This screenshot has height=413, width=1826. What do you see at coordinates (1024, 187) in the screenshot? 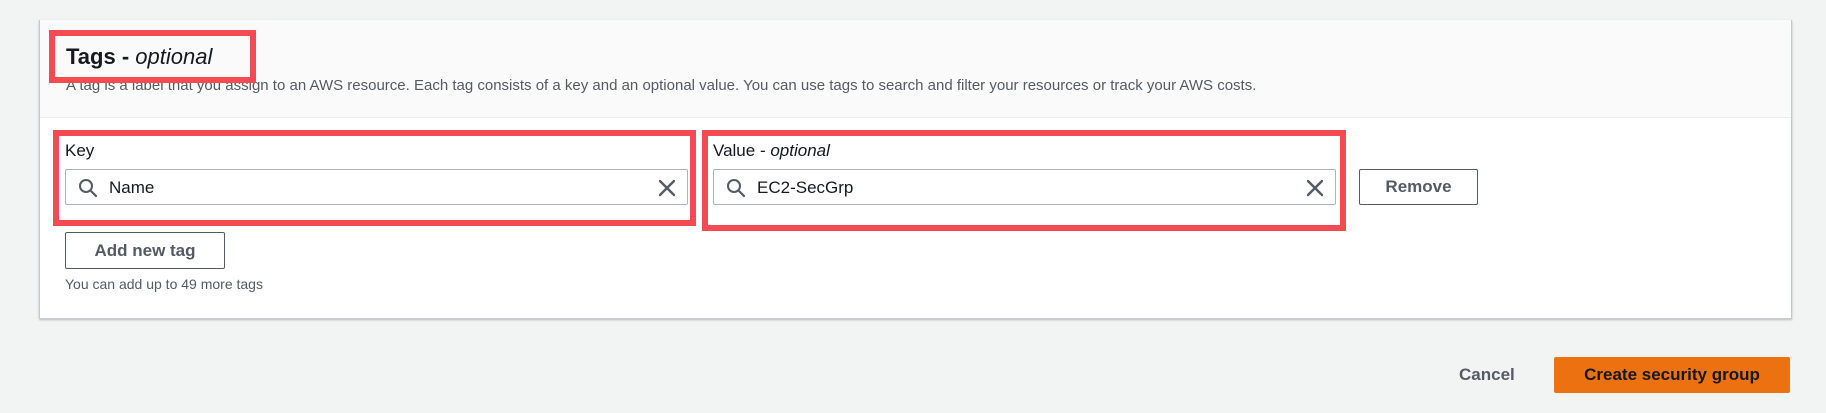
I see `value-input: EC2-SecGrp` at bounding box center [1024, 187].